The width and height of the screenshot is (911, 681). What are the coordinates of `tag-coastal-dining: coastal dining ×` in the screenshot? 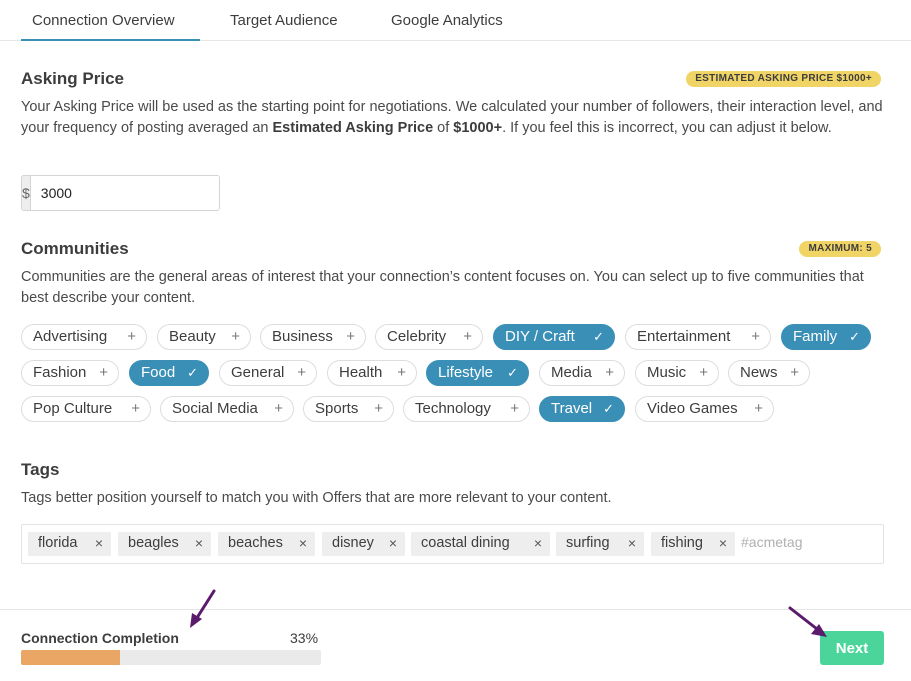 It's located at (480, 544).